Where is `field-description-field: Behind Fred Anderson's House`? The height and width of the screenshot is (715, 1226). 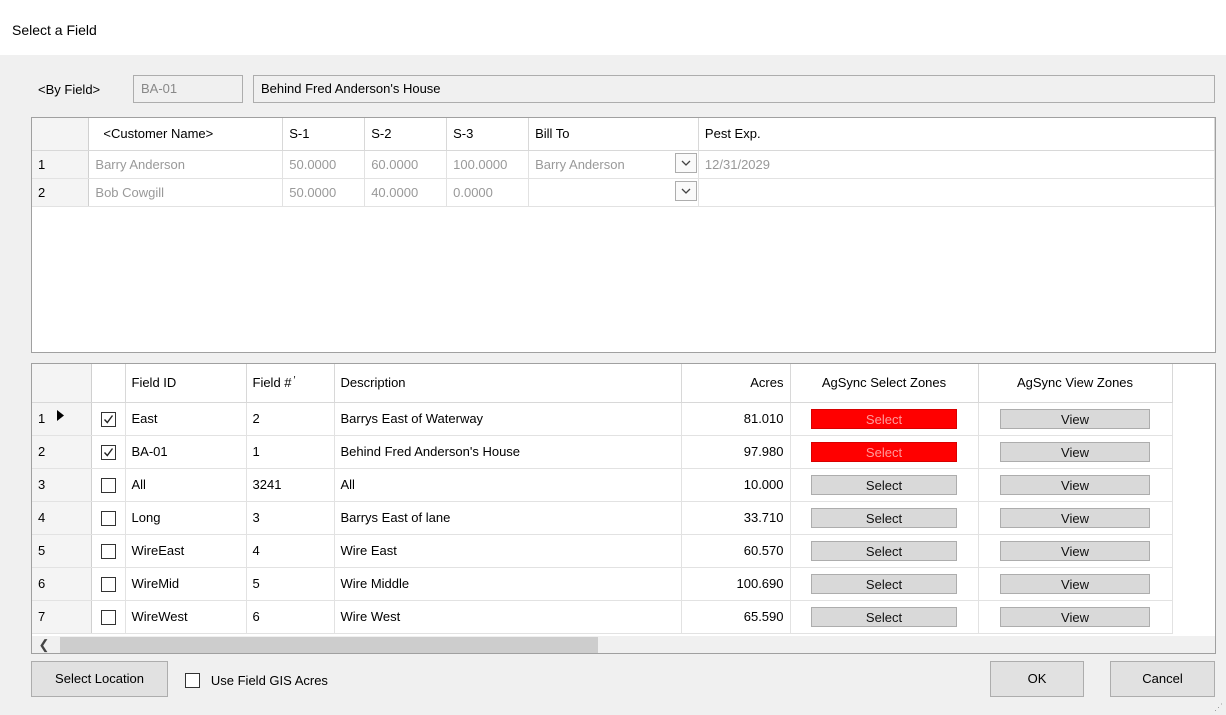 field-description-field: Behind Fred Anderson's House is located at coordinates (734, 89).